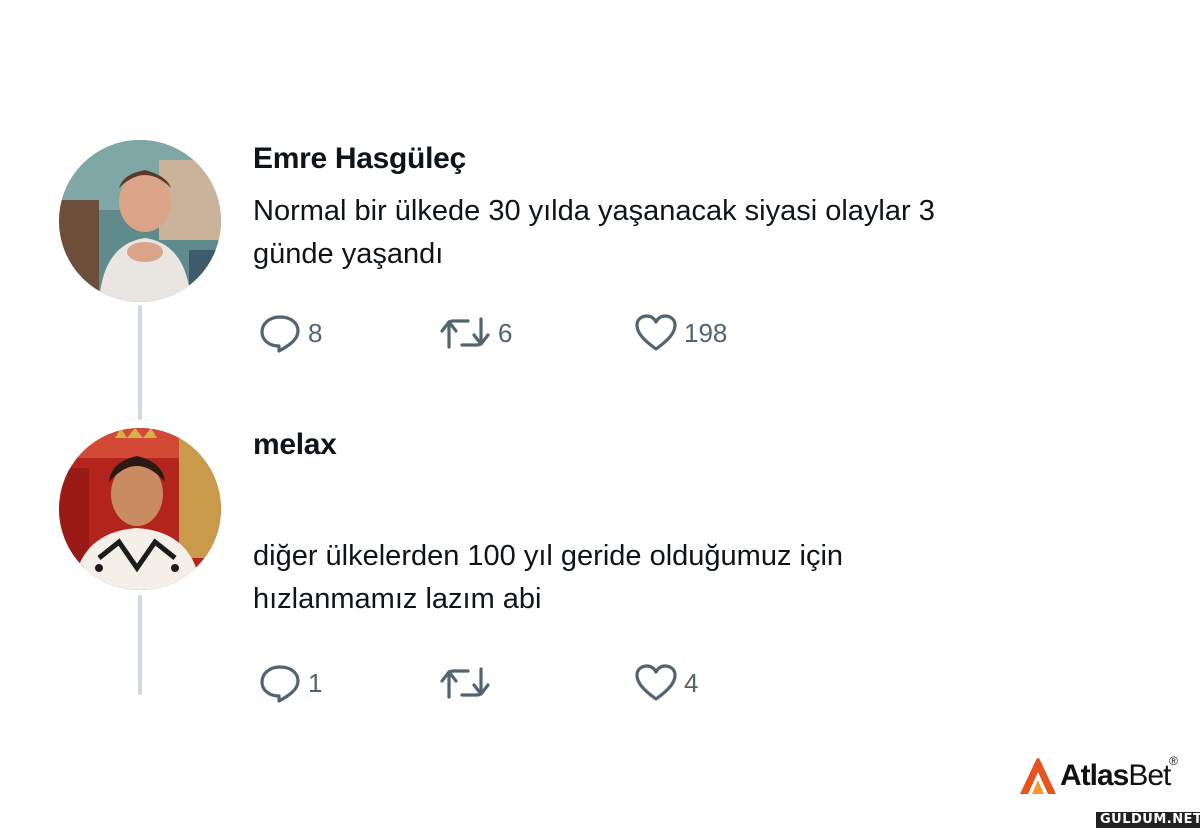  I want to click on reply-count: 1, so click(315, 682).